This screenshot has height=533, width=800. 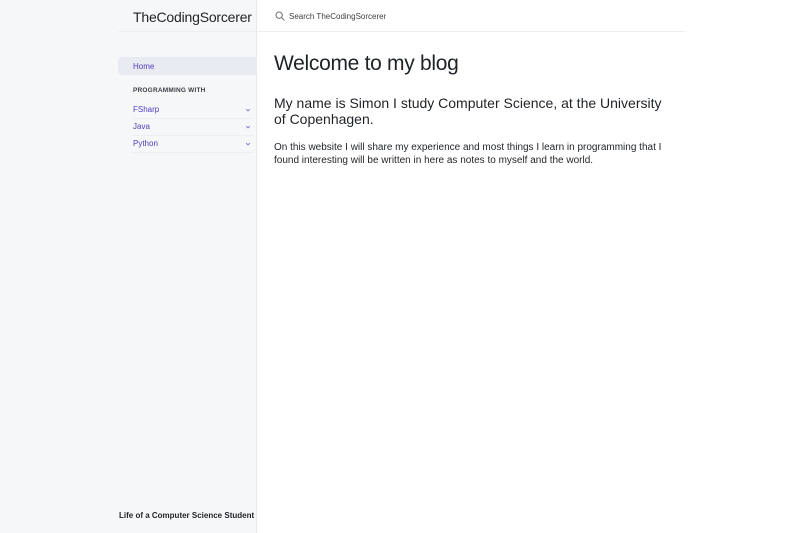 What do you see at coordinates (192, 17) in the screenshot?
I see `site-title: TheCodingSorcerer` at bounding box center [192, 17].